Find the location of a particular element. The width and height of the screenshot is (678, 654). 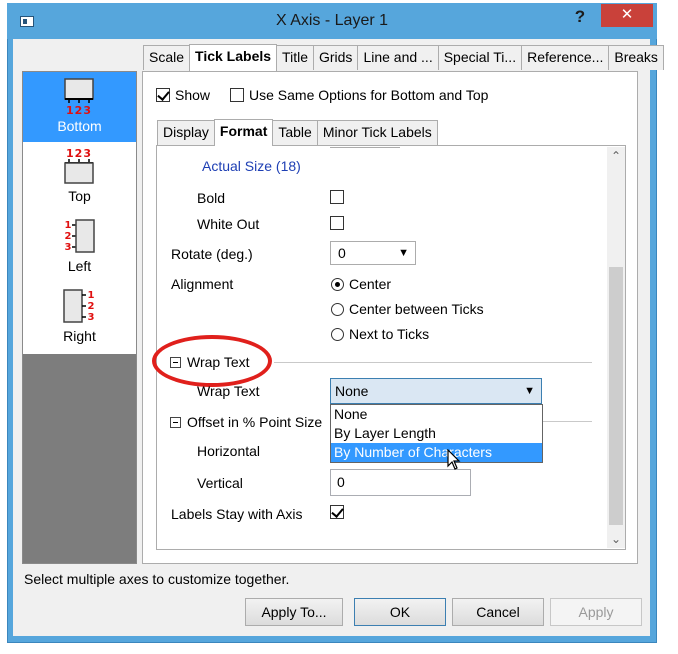

rotate-label: Rotate (deg.) is located at coordinates (212, 254).